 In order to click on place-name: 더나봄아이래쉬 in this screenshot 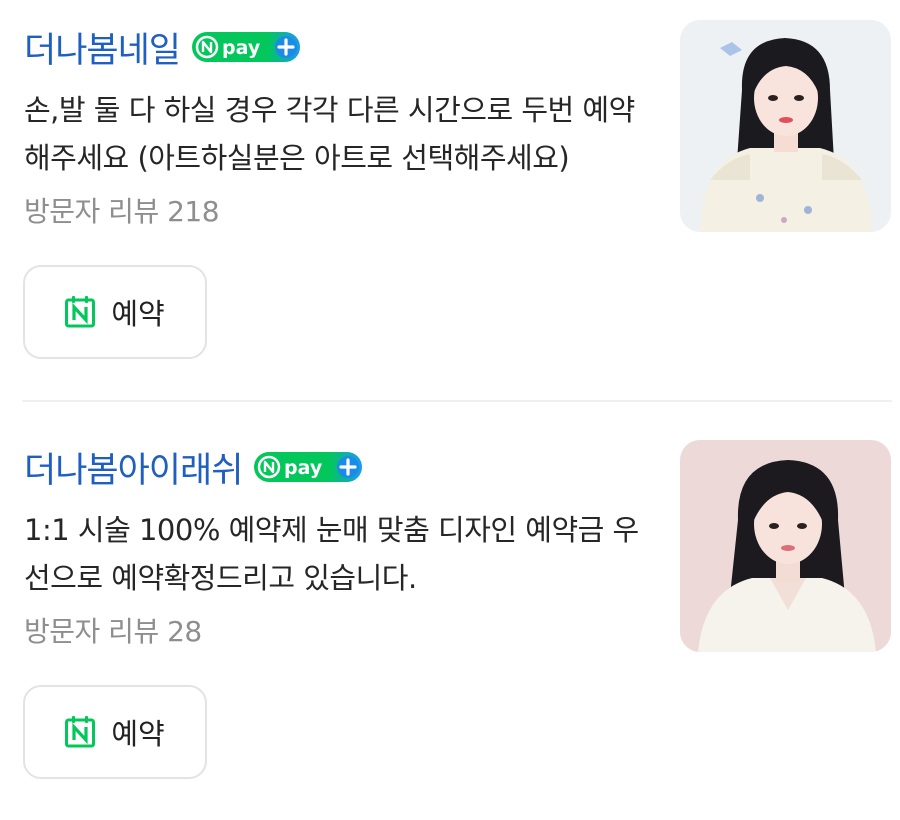, I will do `click(133, 467)`.